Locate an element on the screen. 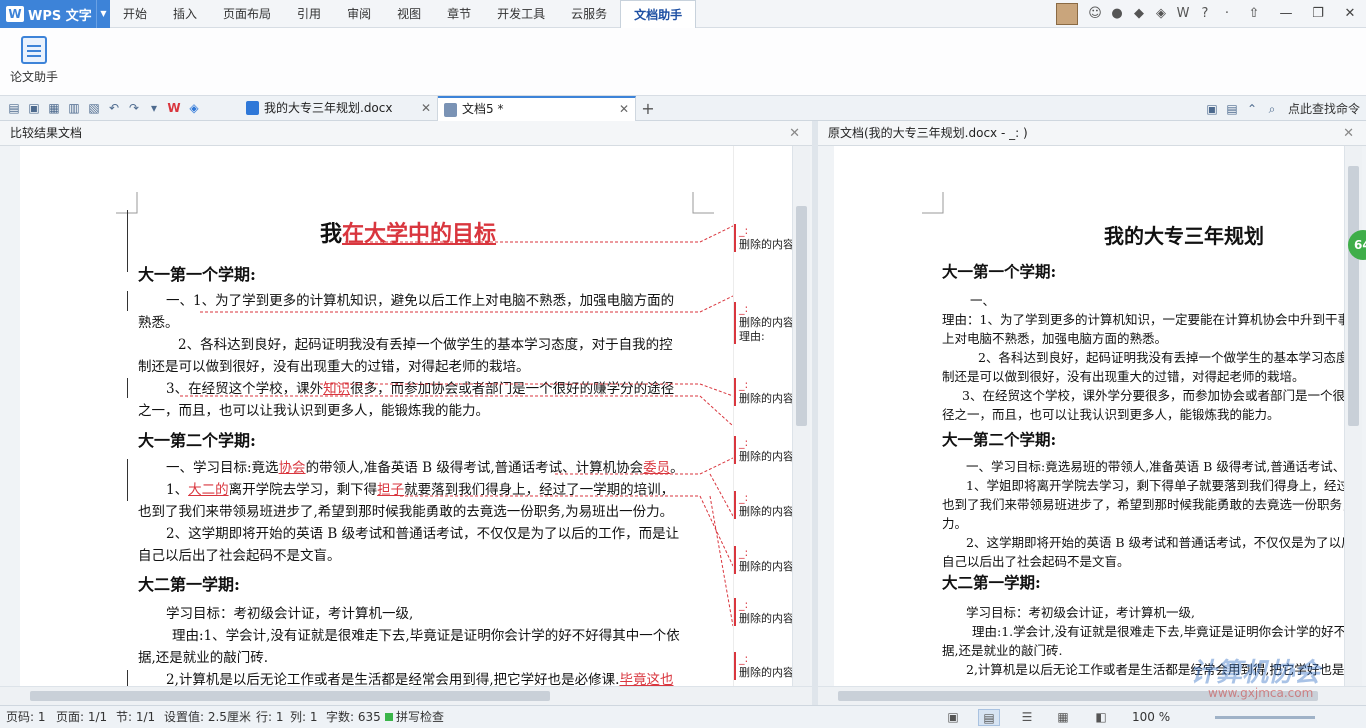  zoom-level: 100 % is located at coordinates (1151, 717).